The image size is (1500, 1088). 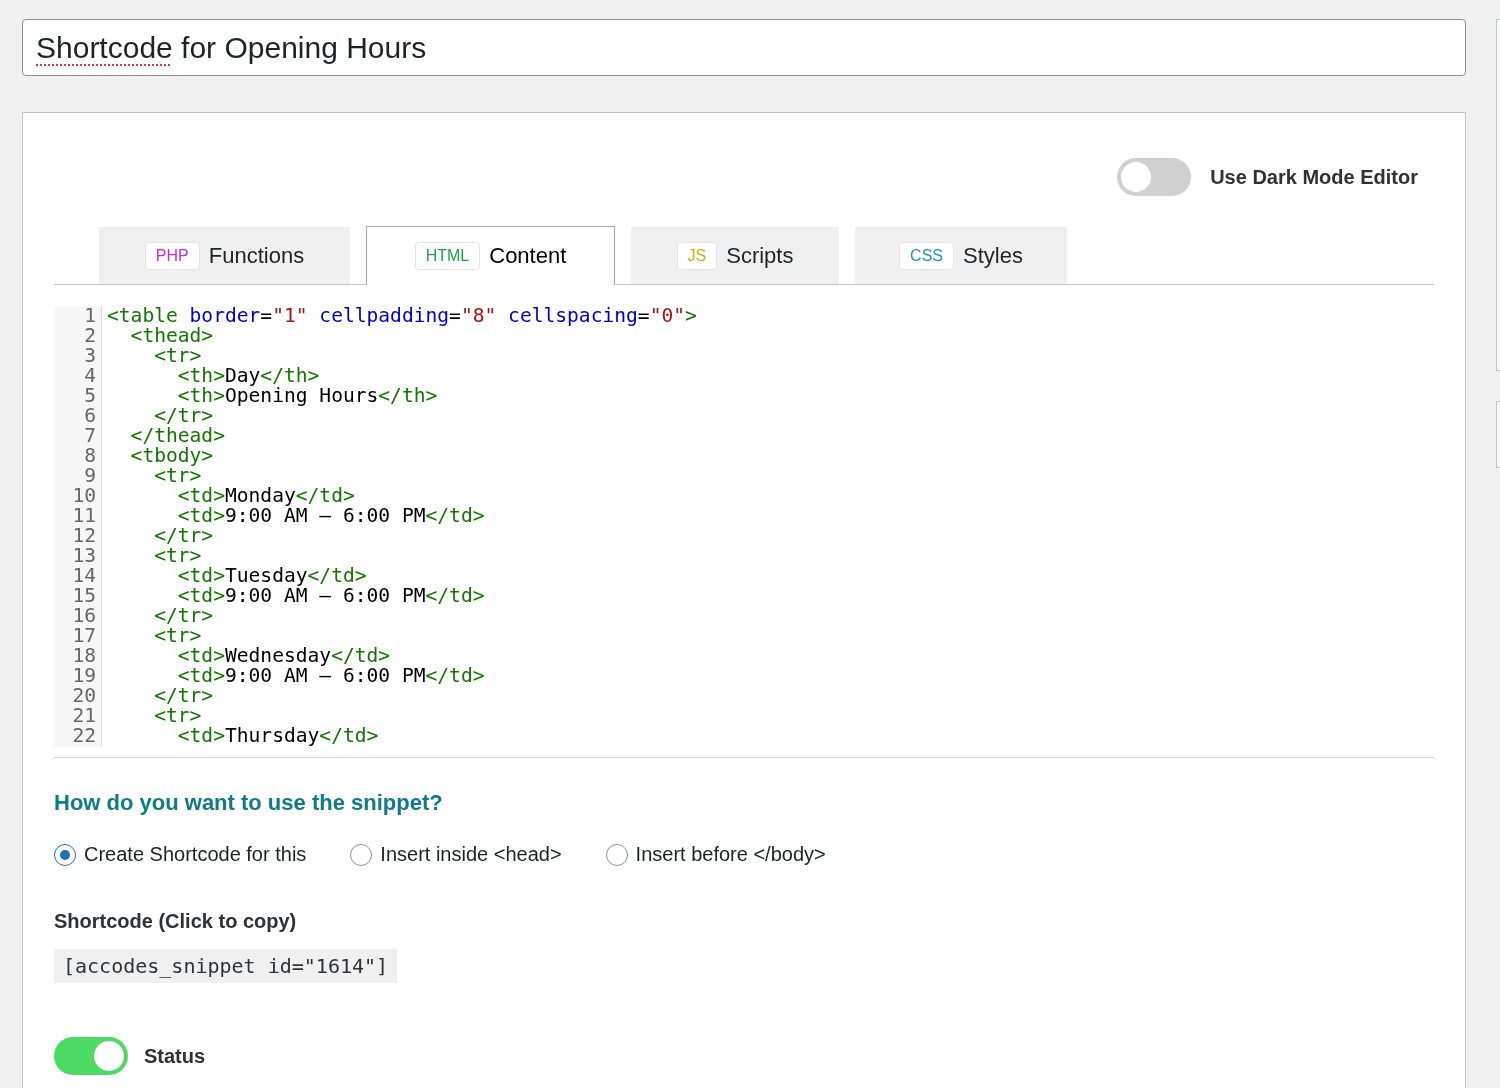 I want to click on code-line: <th>Opening Hours</th>, so click(x=307, y=396).